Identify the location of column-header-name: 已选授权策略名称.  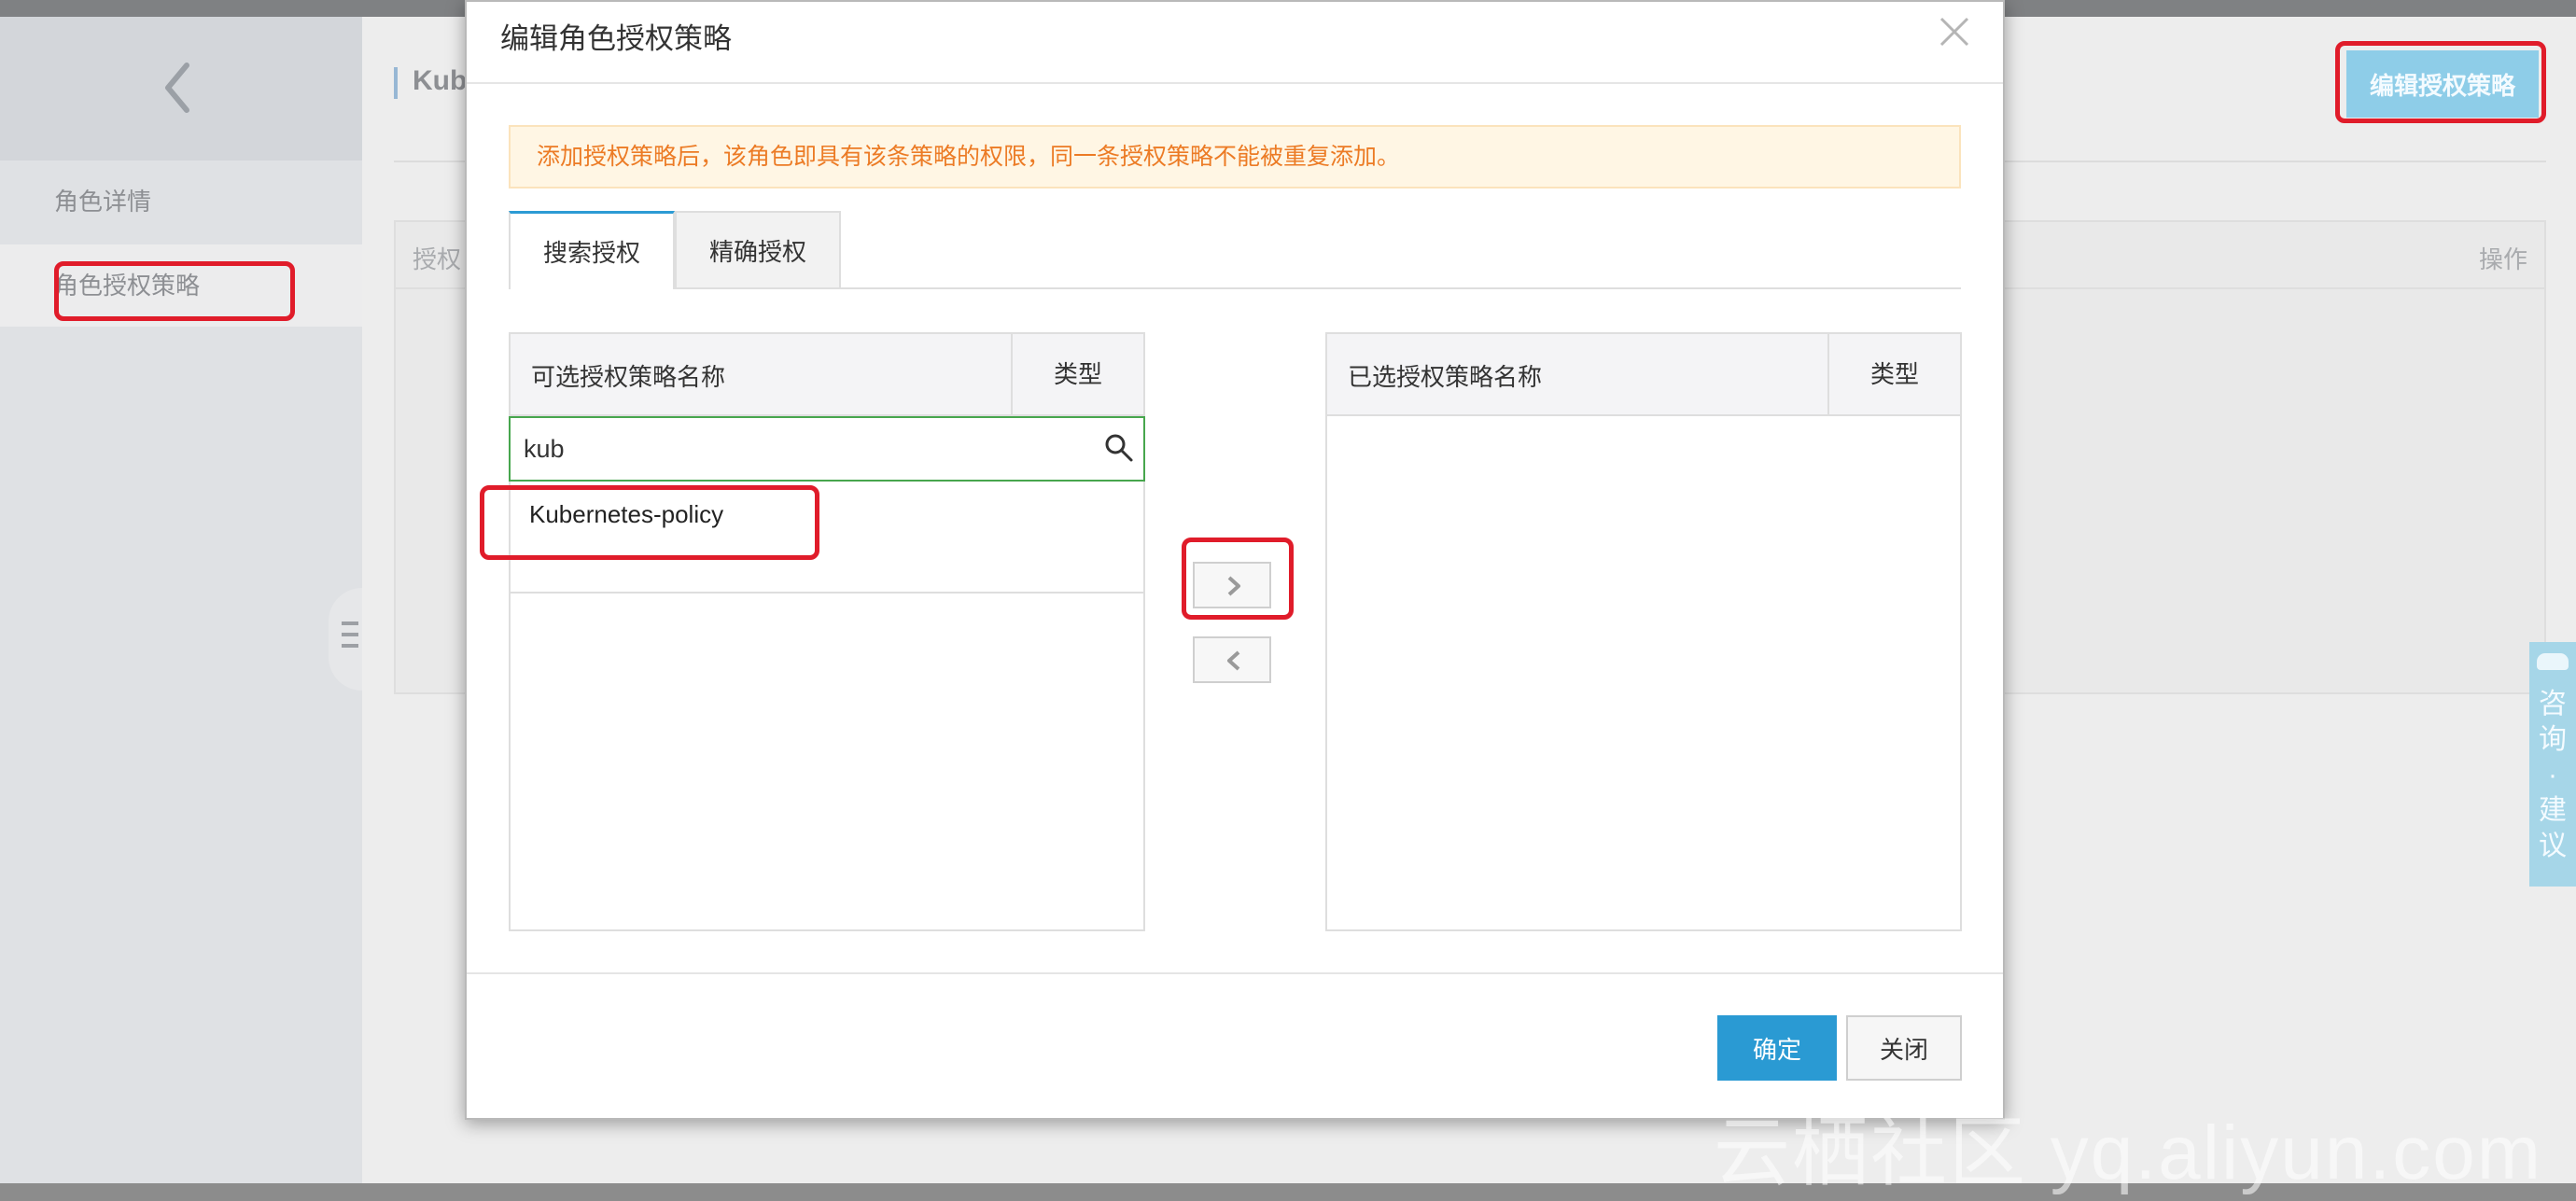
(1445, 377).